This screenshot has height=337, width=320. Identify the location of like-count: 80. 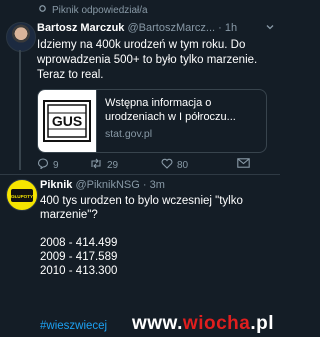
(183, 165).